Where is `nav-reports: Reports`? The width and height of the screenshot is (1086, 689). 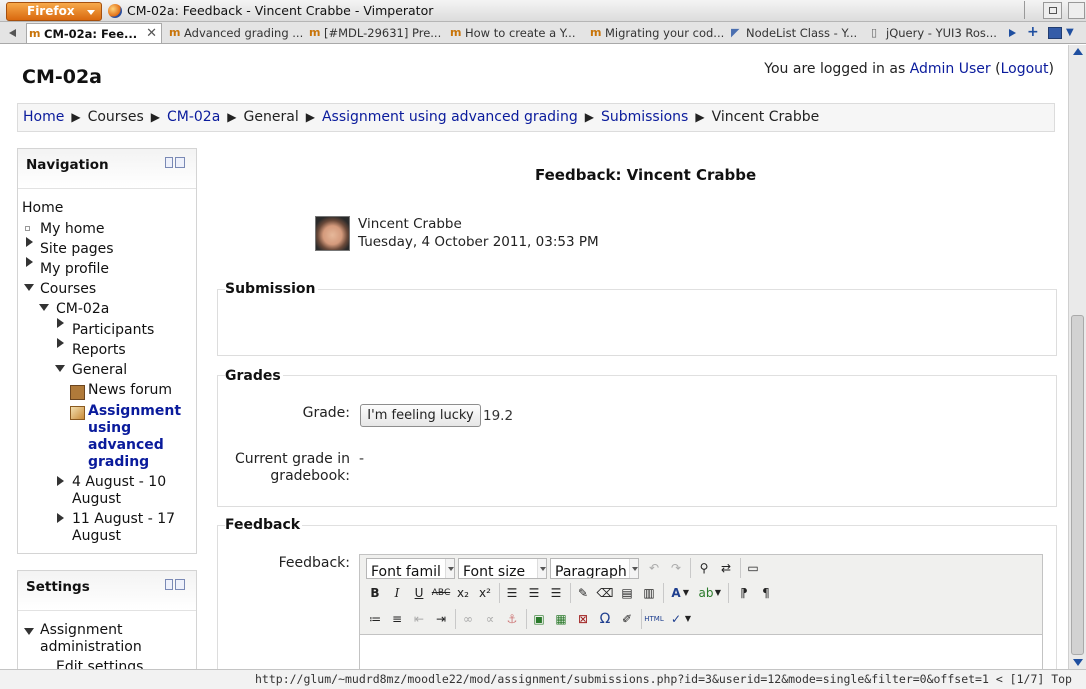 nav-reports: Reports is located at coordinates (99, 350).